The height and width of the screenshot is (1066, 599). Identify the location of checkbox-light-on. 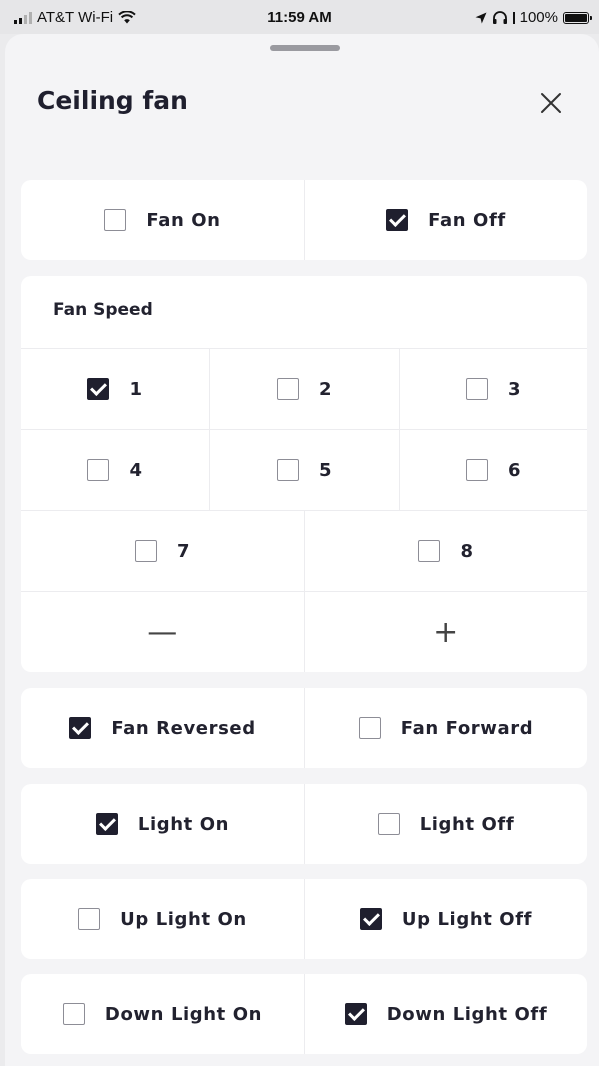
(106, 824).